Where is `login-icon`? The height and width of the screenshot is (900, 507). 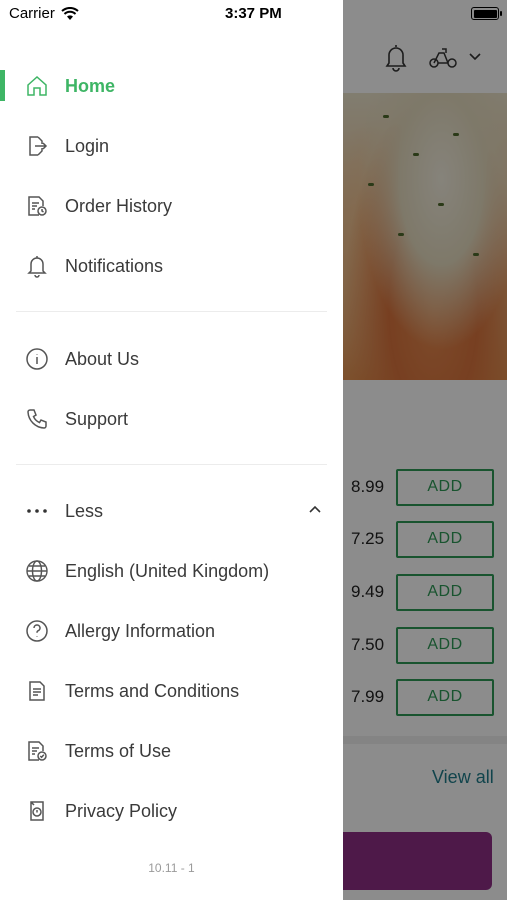
login-icon is located at coordinates (37, 146).